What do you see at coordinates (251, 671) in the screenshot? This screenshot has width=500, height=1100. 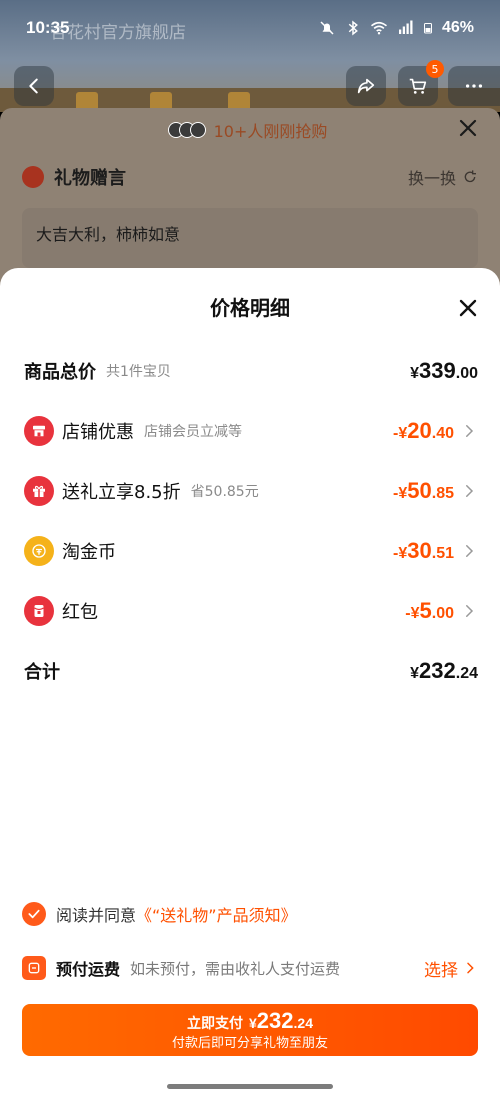 I see `row-total: 合计 ¥232.24` at bounding box center [251, 671].